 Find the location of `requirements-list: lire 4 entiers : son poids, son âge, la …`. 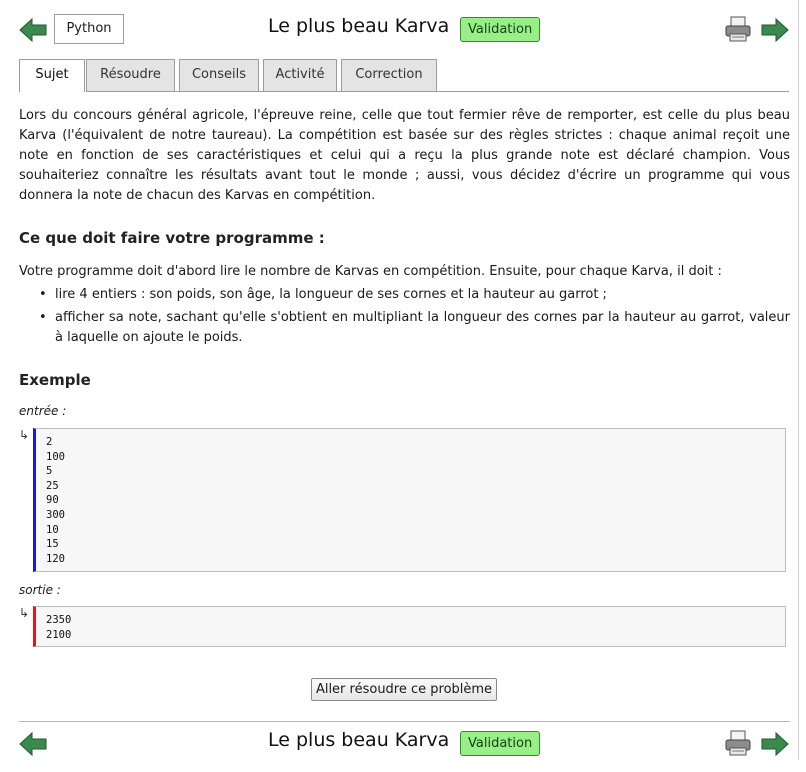

requirements-list: lire 4 entiers : son poids, son âge, la … is located at coordinates (404, 318).